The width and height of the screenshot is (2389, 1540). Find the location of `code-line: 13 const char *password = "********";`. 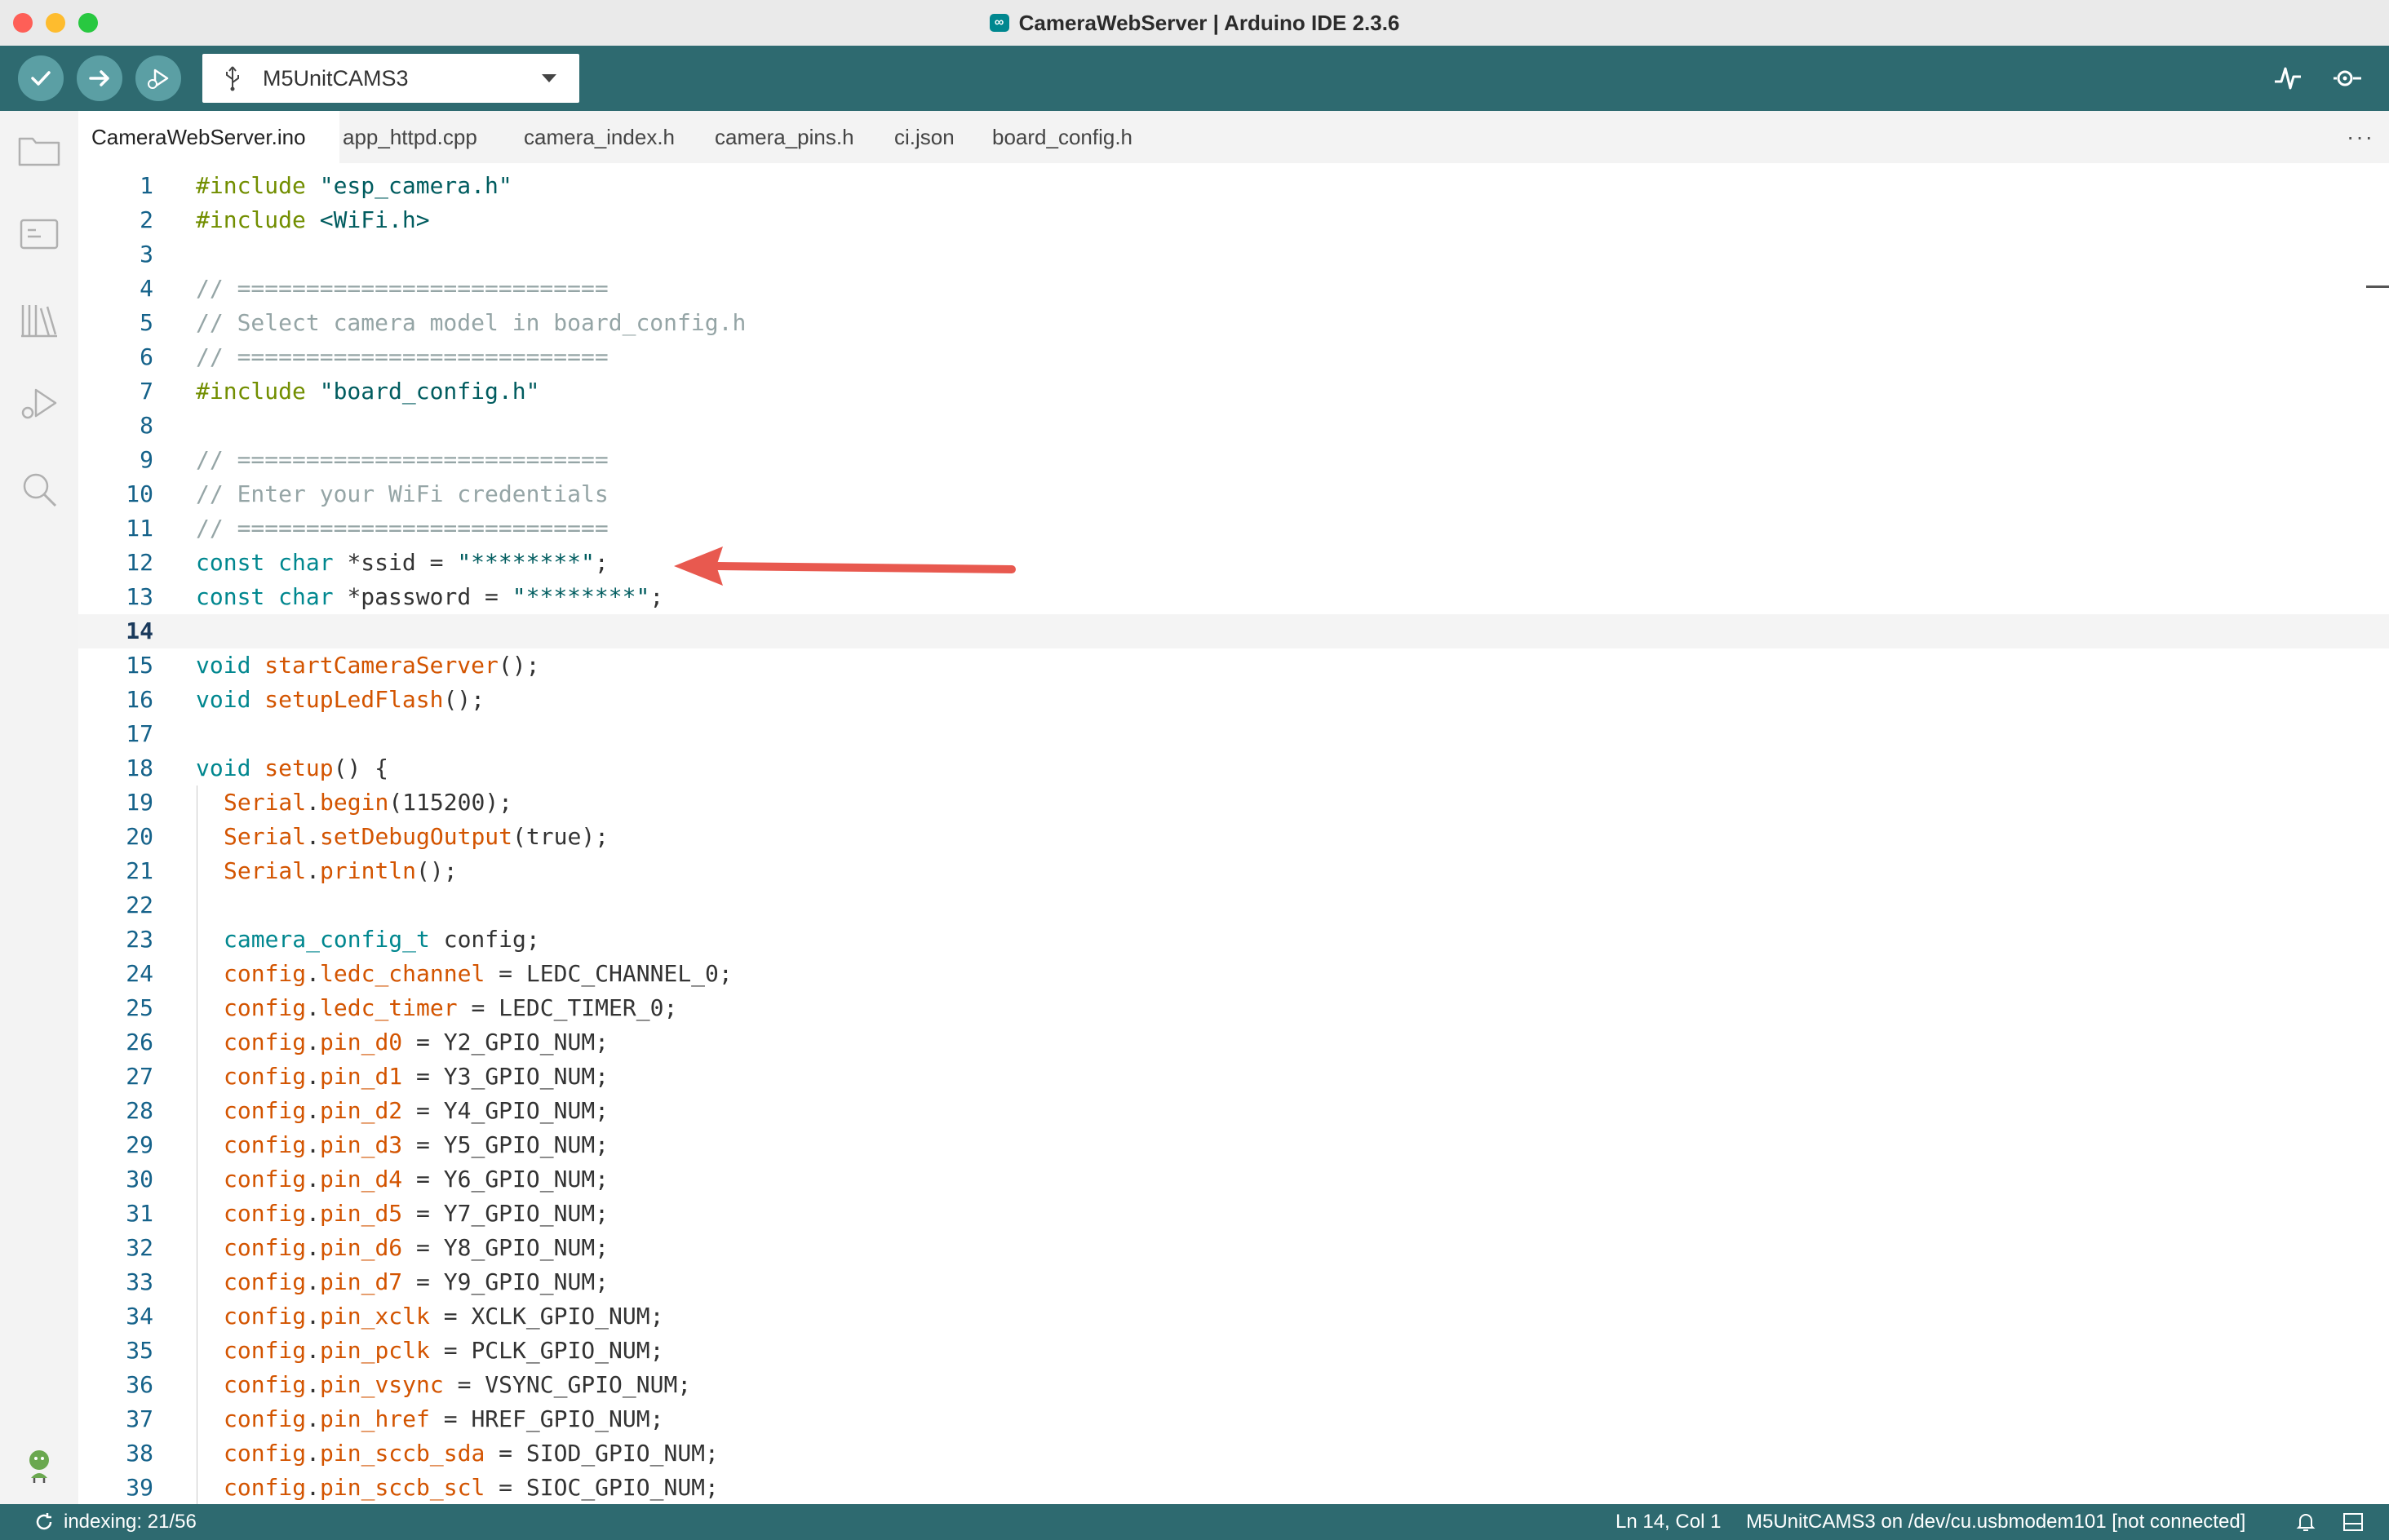

code-line: 13 const char *password = "********"; is located at coordinates (1233, 597).